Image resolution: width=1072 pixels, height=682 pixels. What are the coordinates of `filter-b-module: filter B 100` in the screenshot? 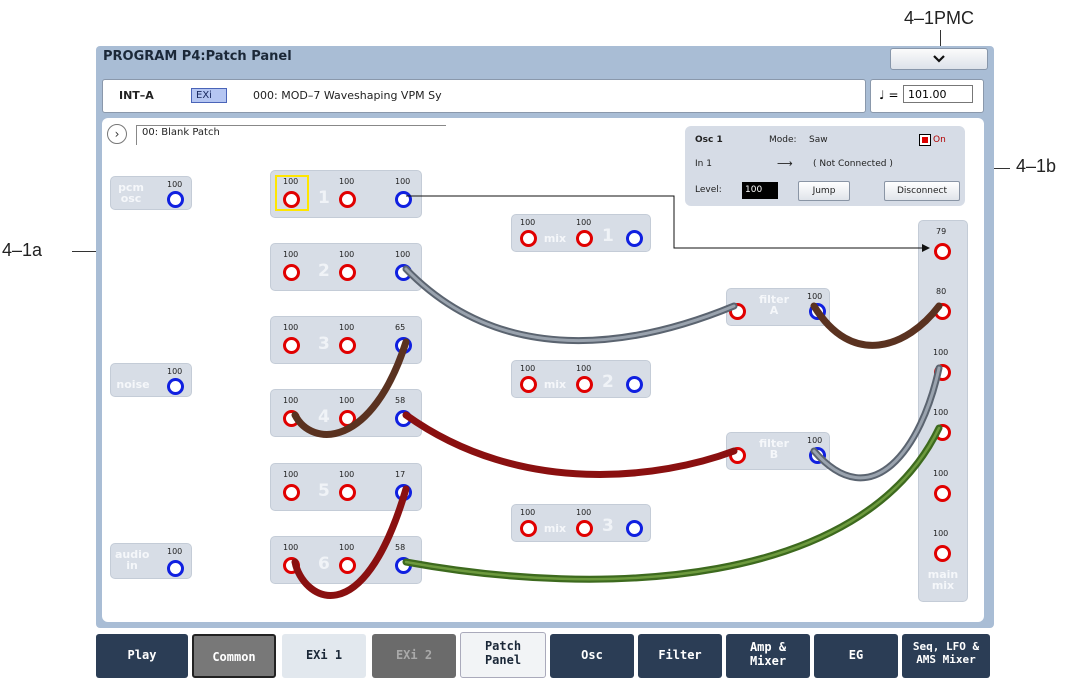 It's located at (778, 451).